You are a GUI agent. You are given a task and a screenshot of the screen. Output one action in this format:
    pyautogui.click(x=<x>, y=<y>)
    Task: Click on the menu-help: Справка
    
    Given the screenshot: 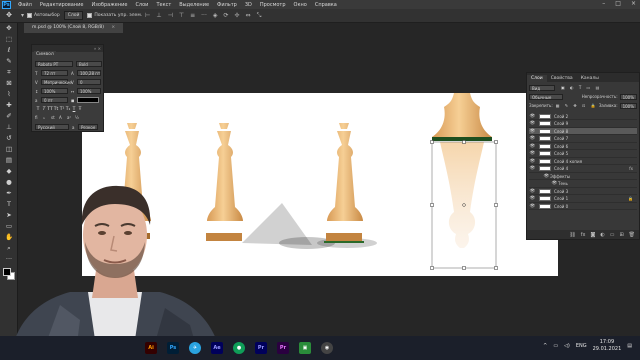 What is the action you would take?
    pyautogui.click(x=326, y=5)
    